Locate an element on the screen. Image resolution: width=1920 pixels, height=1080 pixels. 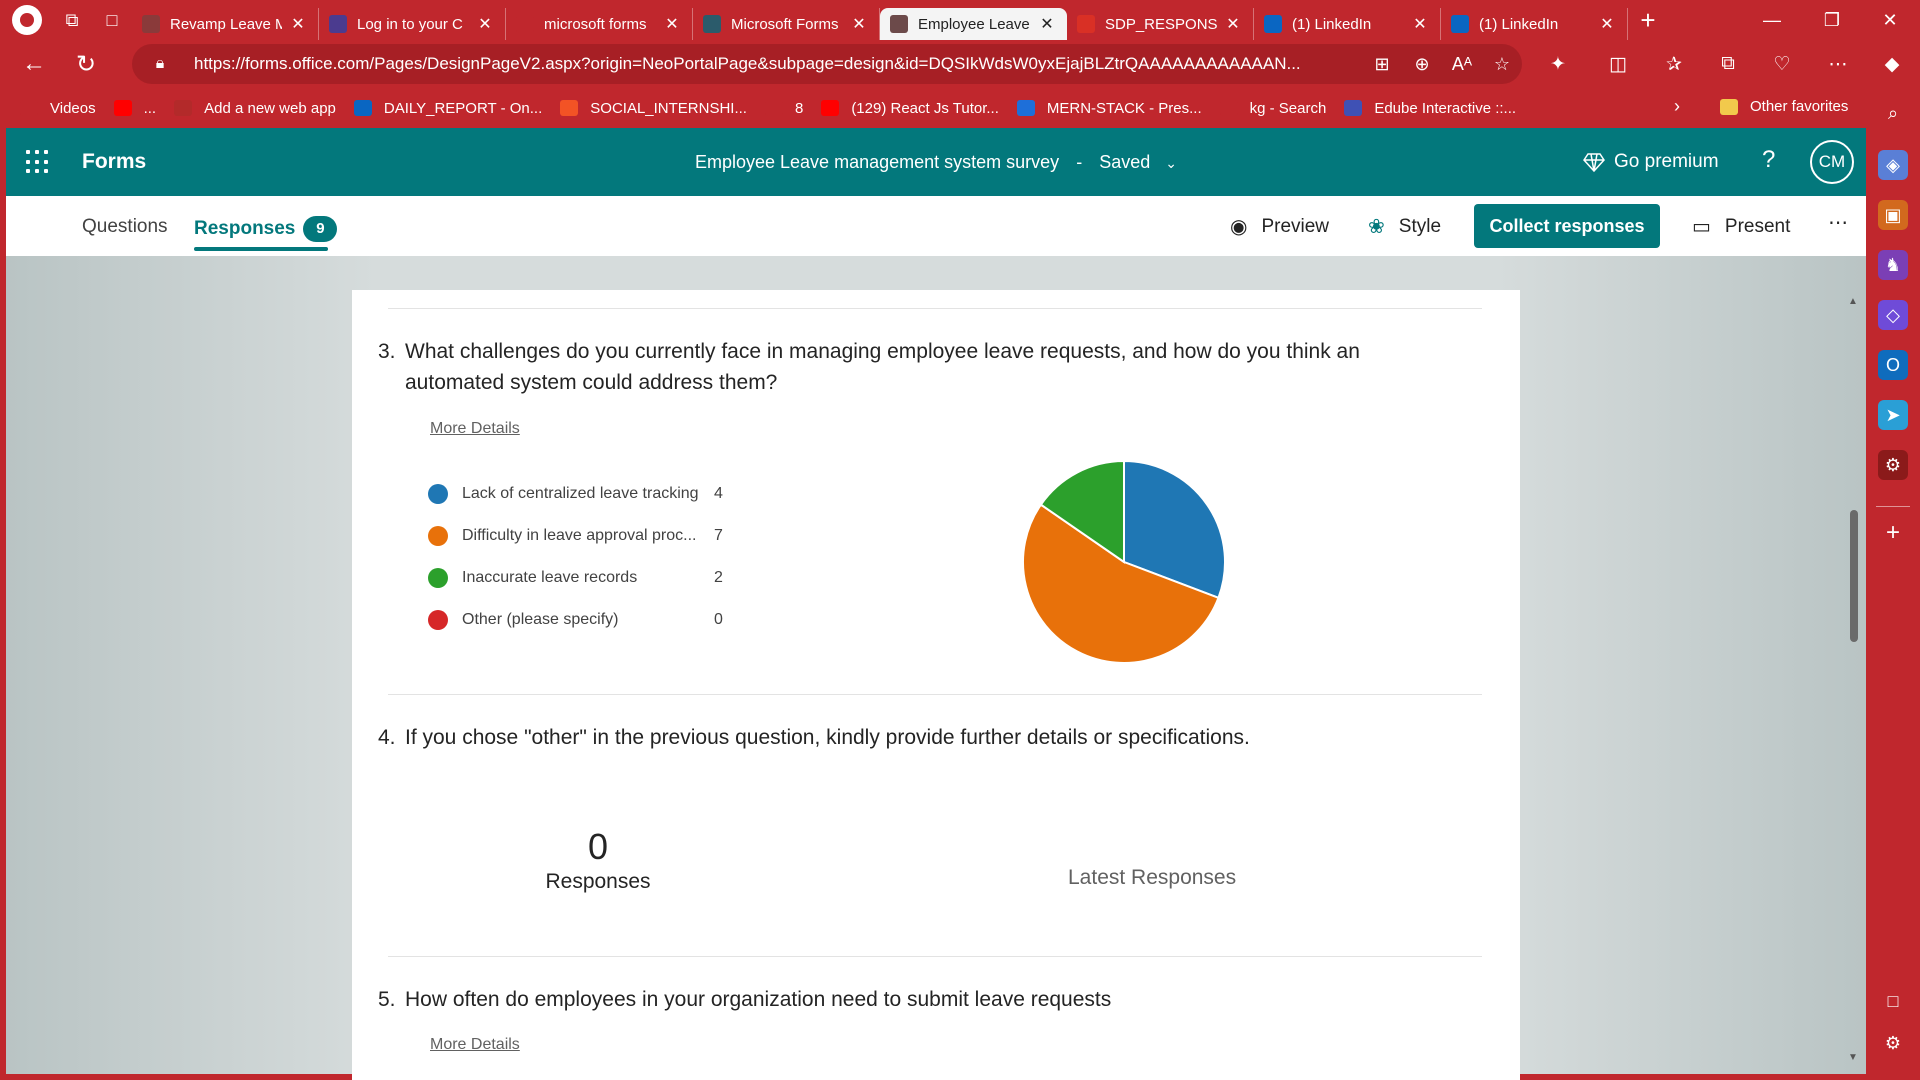
hide-sidebar-icon: □ is located at coordinates (1893, 1001).